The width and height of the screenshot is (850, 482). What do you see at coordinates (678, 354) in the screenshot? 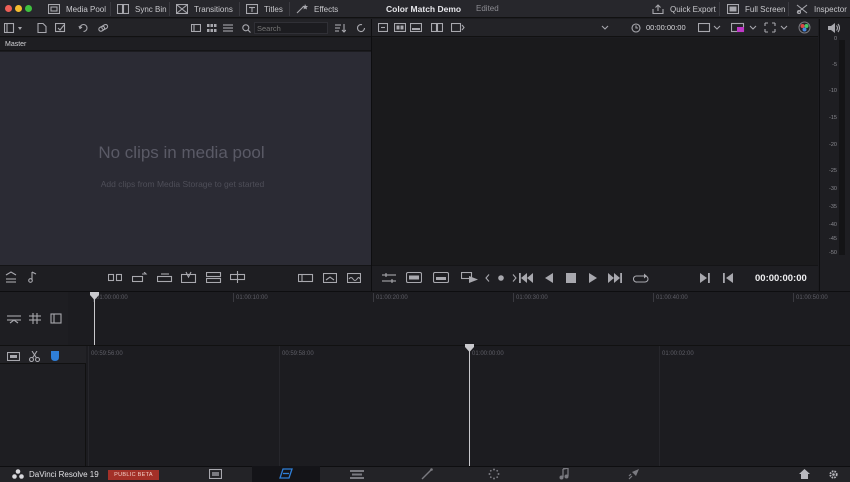
I see `lower-ruler-timecode: 01:00:02:00` at bounding box center [678, 354].